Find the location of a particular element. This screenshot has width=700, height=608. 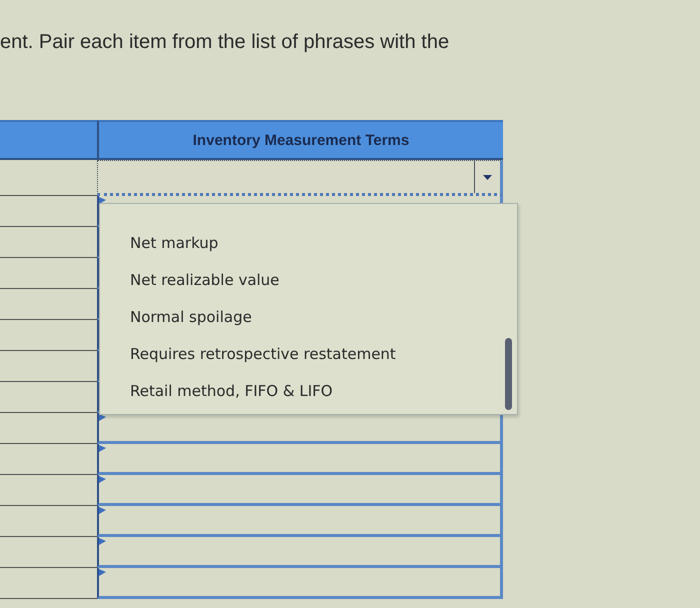

caret-icon is located at coordinates (487, 177).